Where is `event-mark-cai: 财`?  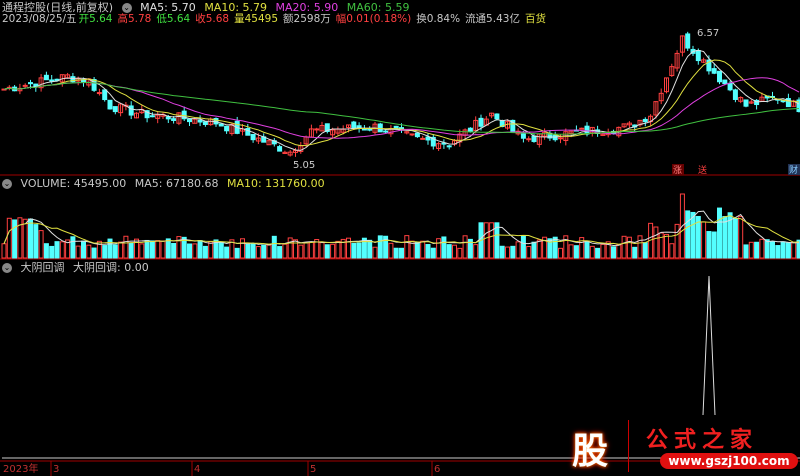
event-mark-cai: 财 is located at coordinates (793, 170).